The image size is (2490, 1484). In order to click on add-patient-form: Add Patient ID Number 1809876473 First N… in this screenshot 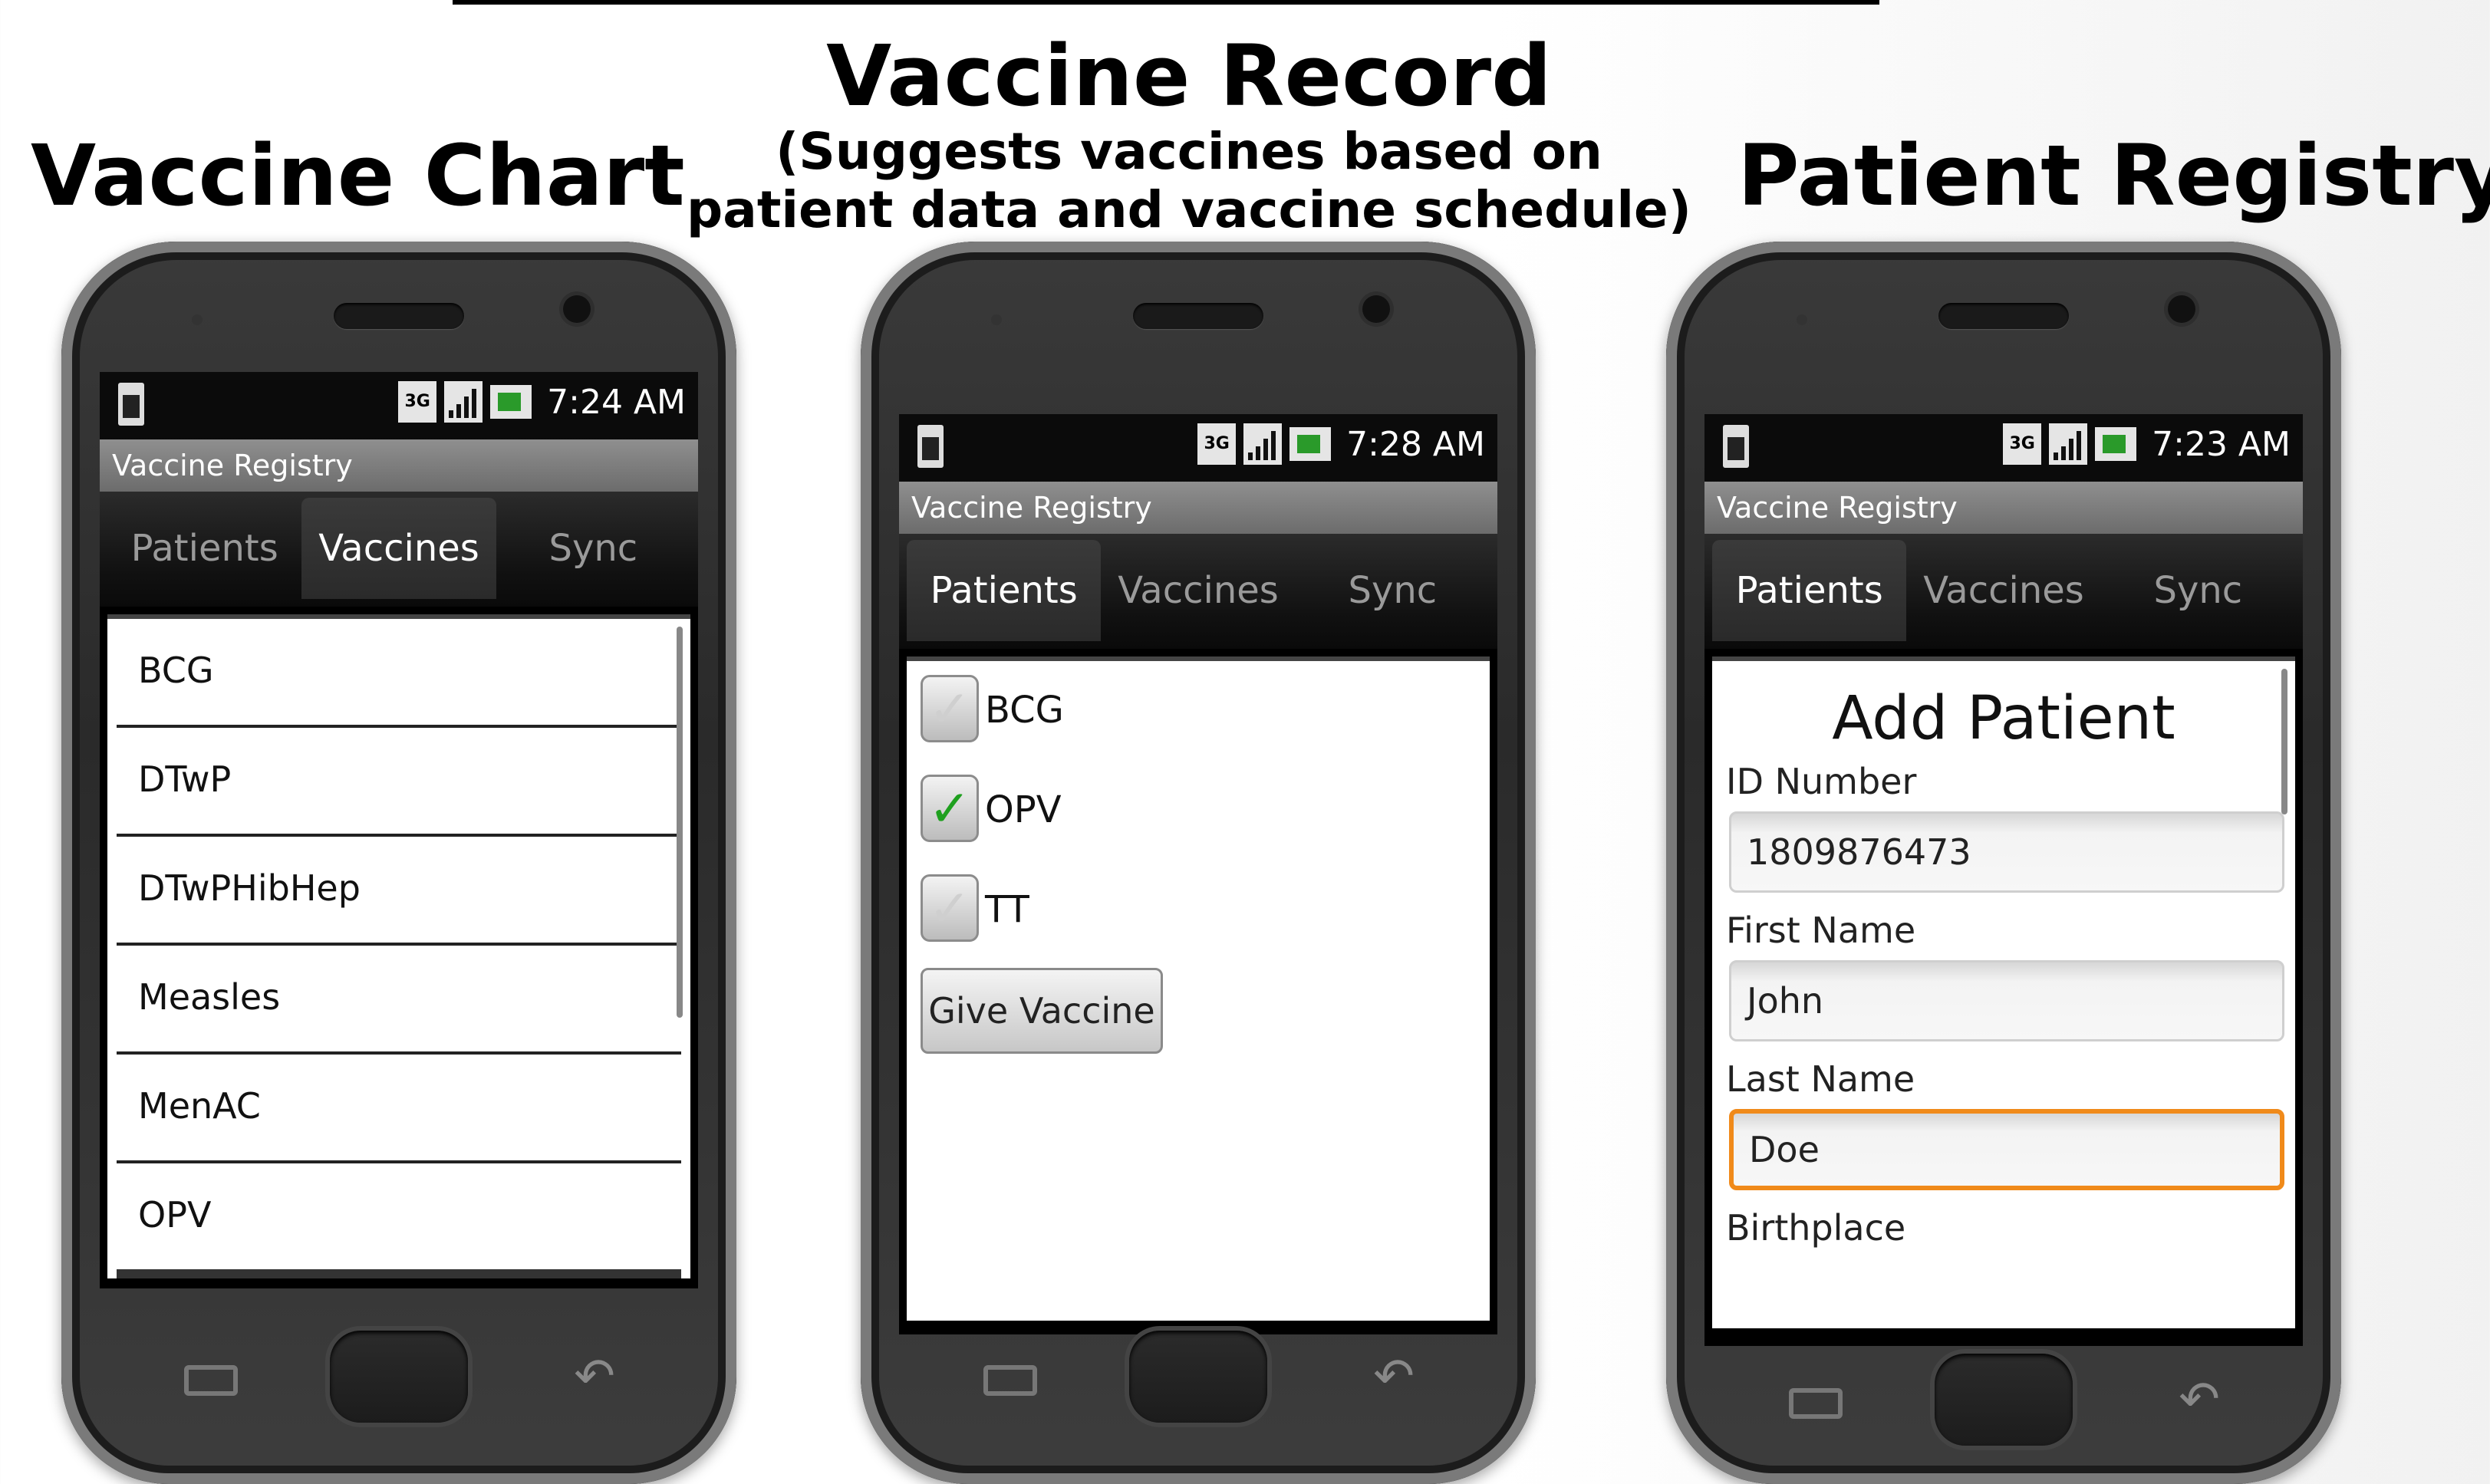, I will do `click(2004, 992)`.